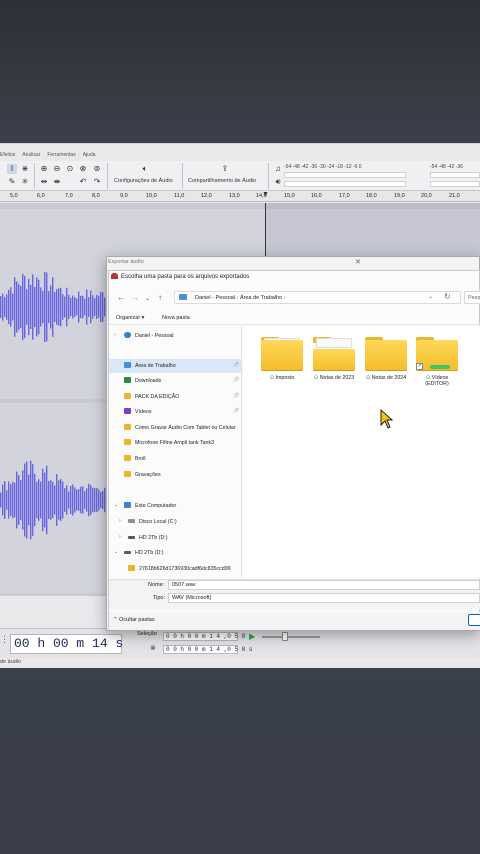 The height and width of the screenshot is (854, 480). I want to click on selection-label: Seleção, so click(147, 634).